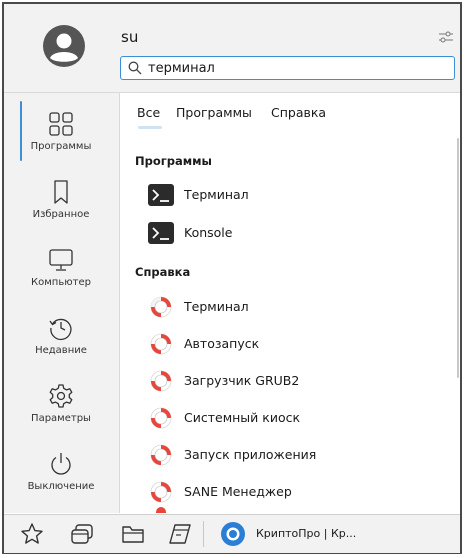  What do you see at coordinates (61, 214) in the screenshot?
I see `sidebar-item-label: Избранное` at bounding box center [61, 214].